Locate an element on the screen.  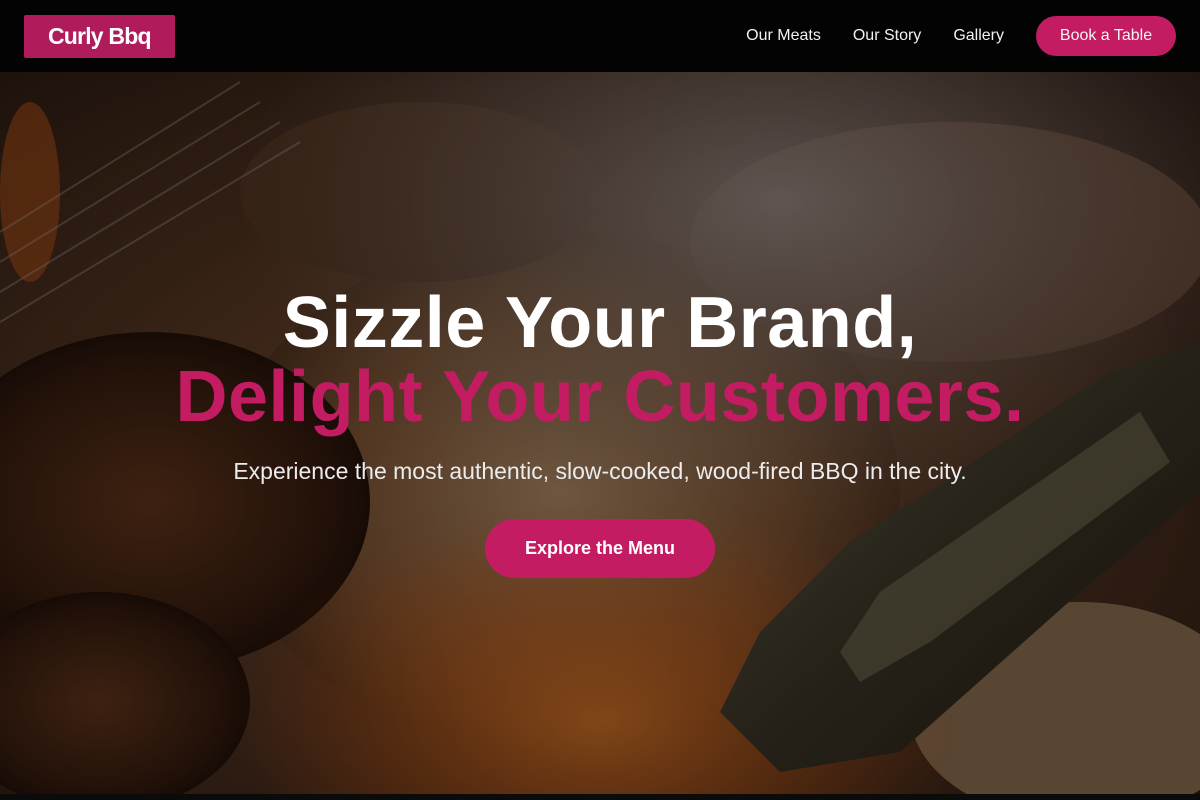
nav-link-our-story: Our Story is located at coordinates (887, 36).